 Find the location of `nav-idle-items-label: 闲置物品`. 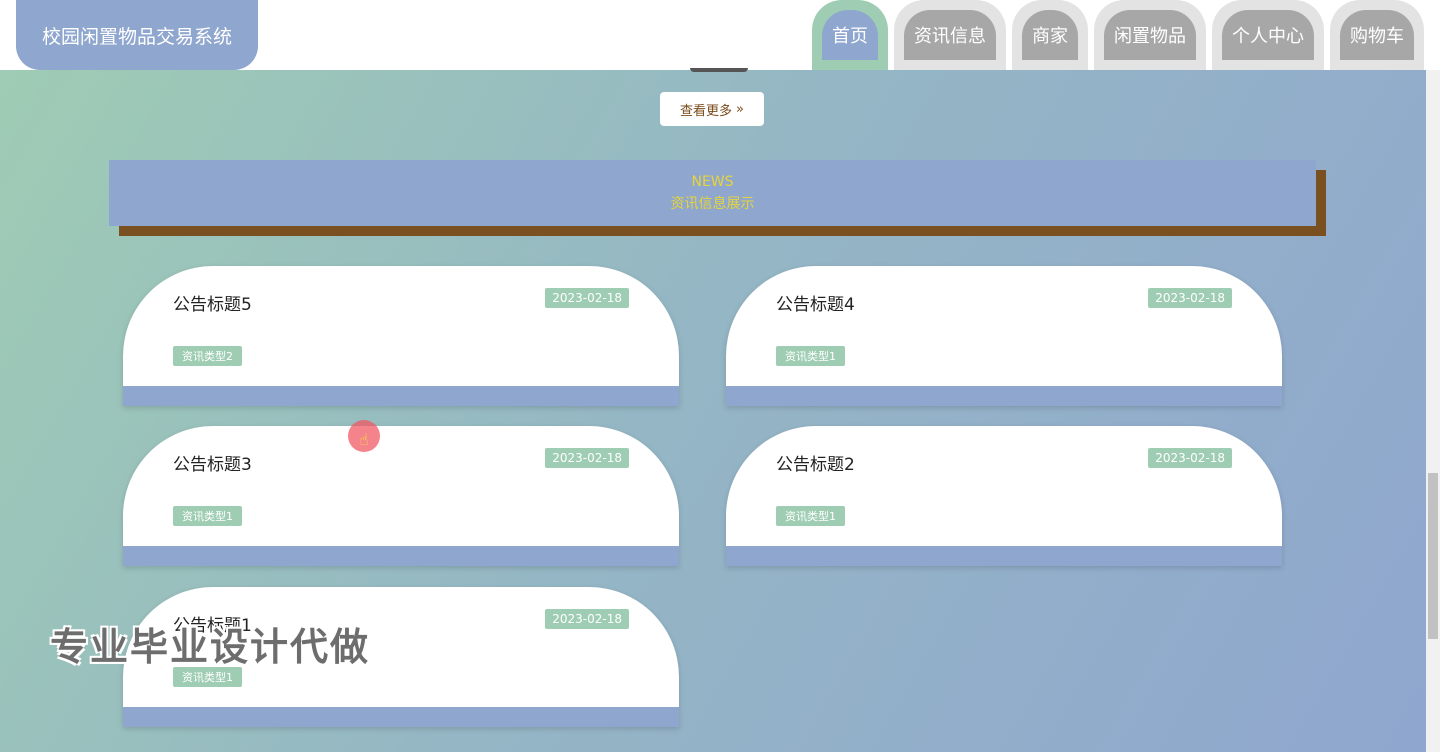

nav-idle-items-label: 闲置物品 is located at coordinates (1150, 35).